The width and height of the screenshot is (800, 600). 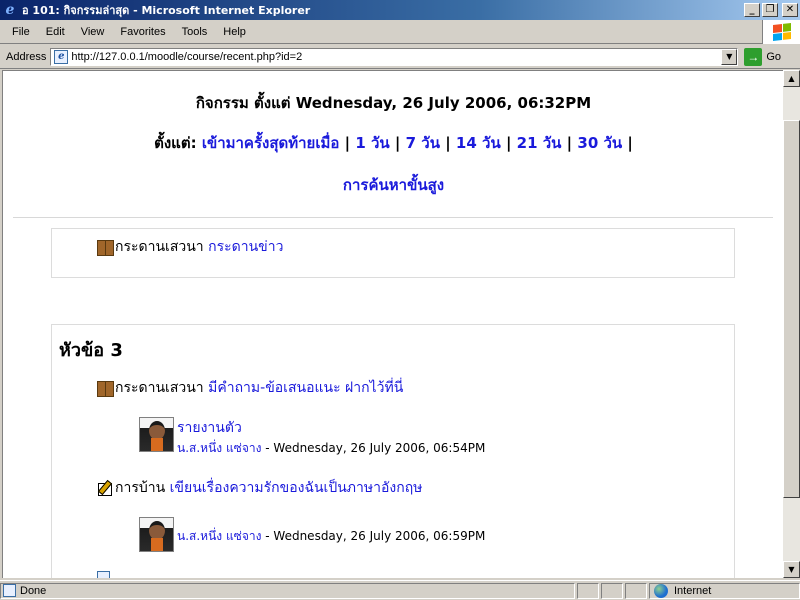 I want to click on menu-favorites: Favorites, so click(x=142, y=32).